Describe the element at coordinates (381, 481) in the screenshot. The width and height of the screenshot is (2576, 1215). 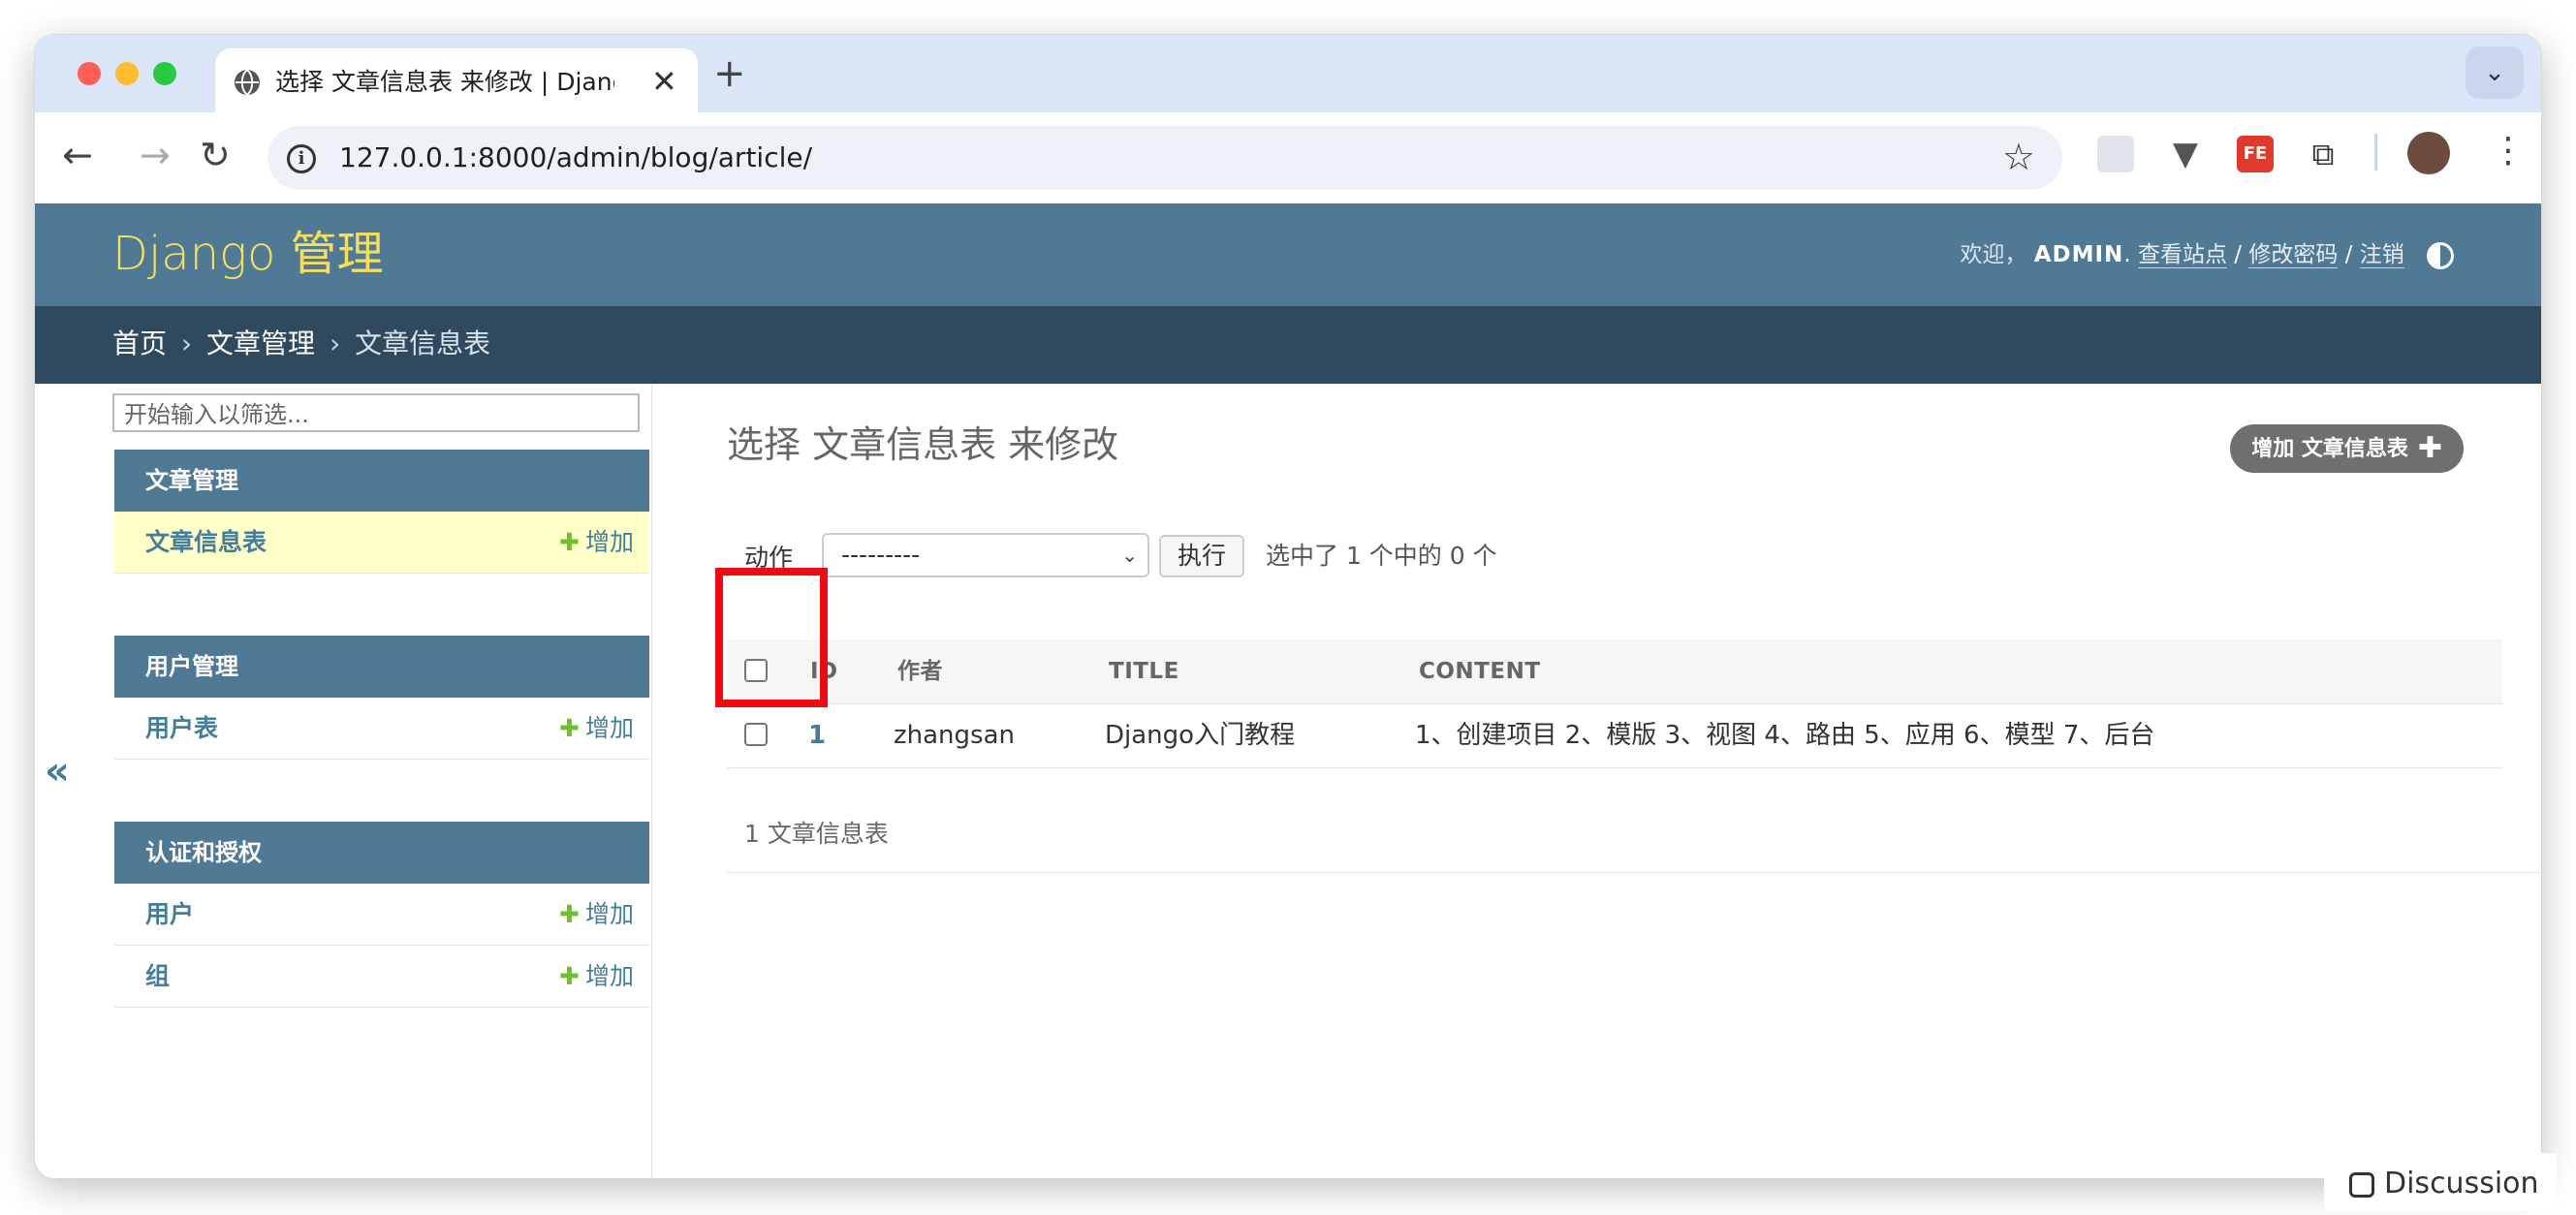
I see `module-header-articles: 文章管理` at that location.